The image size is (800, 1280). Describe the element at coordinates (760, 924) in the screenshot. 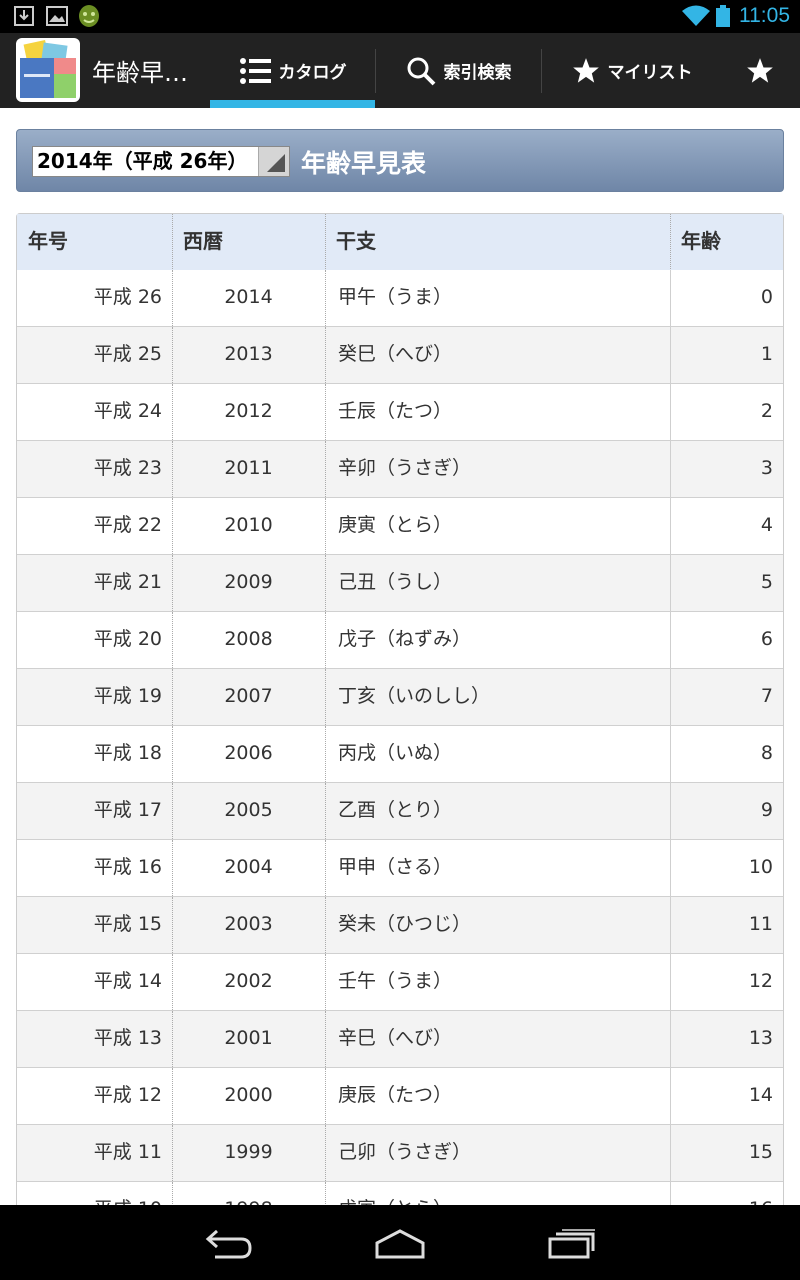

I see `cell-age: 11` at that location.